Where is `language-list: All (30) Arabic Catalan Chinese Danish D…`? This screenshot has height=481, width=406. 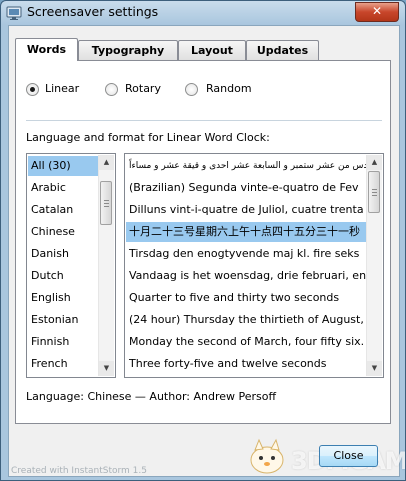 language-list: All (30) Arabic Catalan Chinese Danish D… is located at coordinates (71, 265).